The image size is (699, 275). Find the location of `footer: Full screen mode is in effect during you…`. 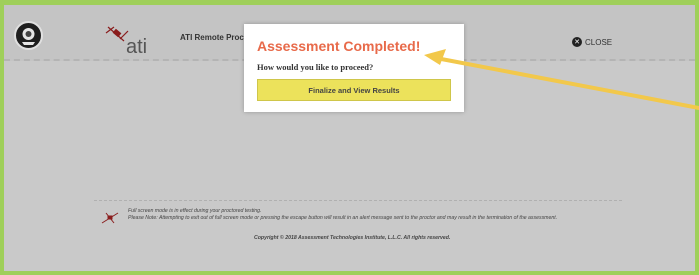

footer: Full screen mode is in effect during you… is located at coordinates (358, 224).